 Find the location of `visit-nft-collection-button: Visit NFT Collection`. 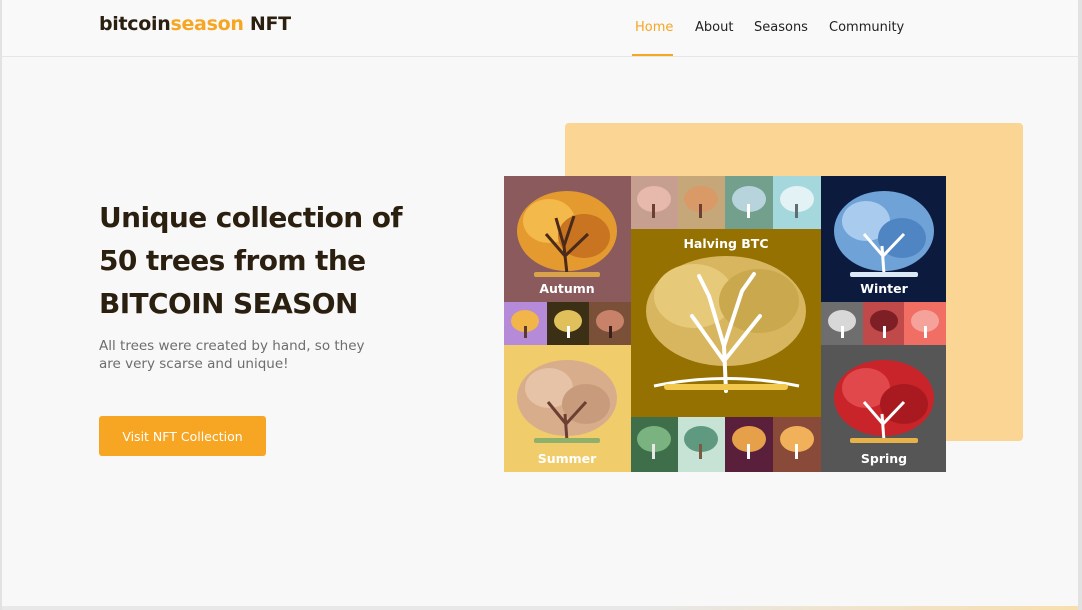

visit-nft-collection-button: Visit NFT Collection is located at coordinates (182, 436).